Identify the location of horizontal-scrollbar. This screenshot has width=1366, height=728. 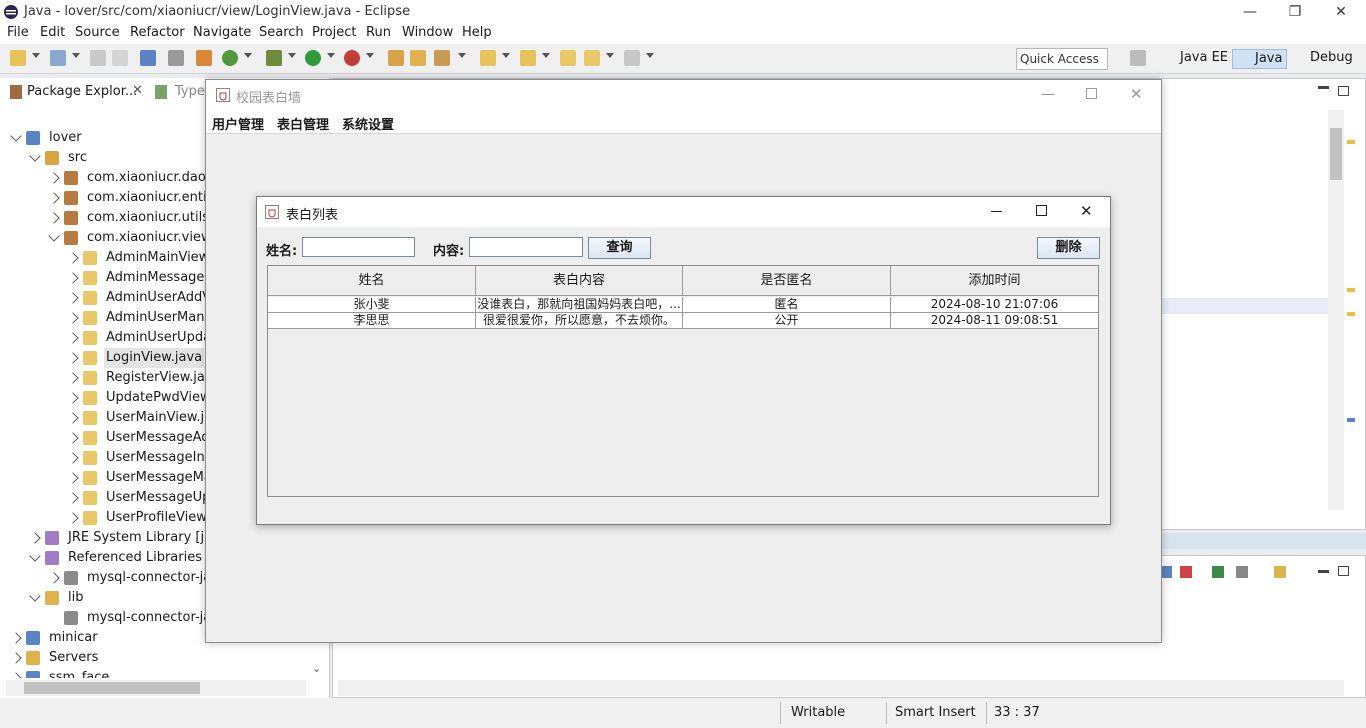
(156, 688).